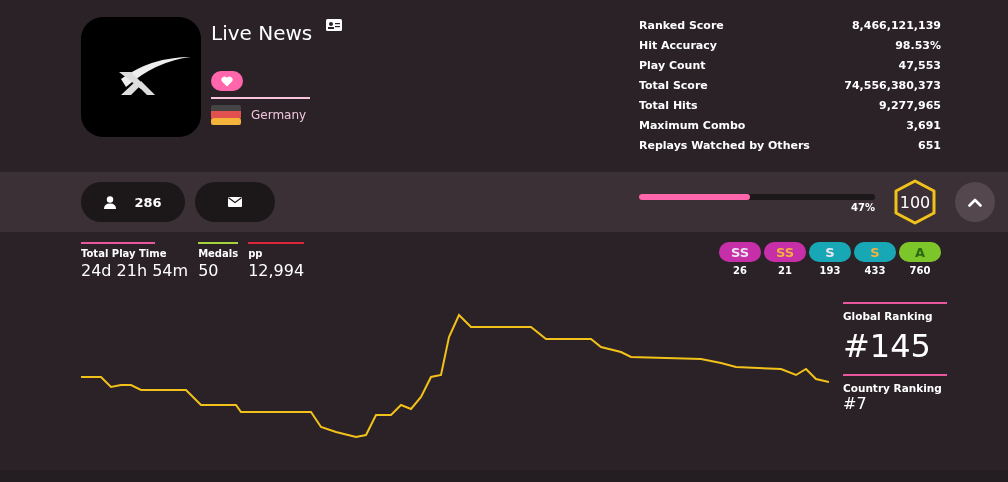 The image size is (1008, 482). Describe the element at coordinates (893, 388) in the screenshot. I see `ranking-label: Country Ranking` at that location.